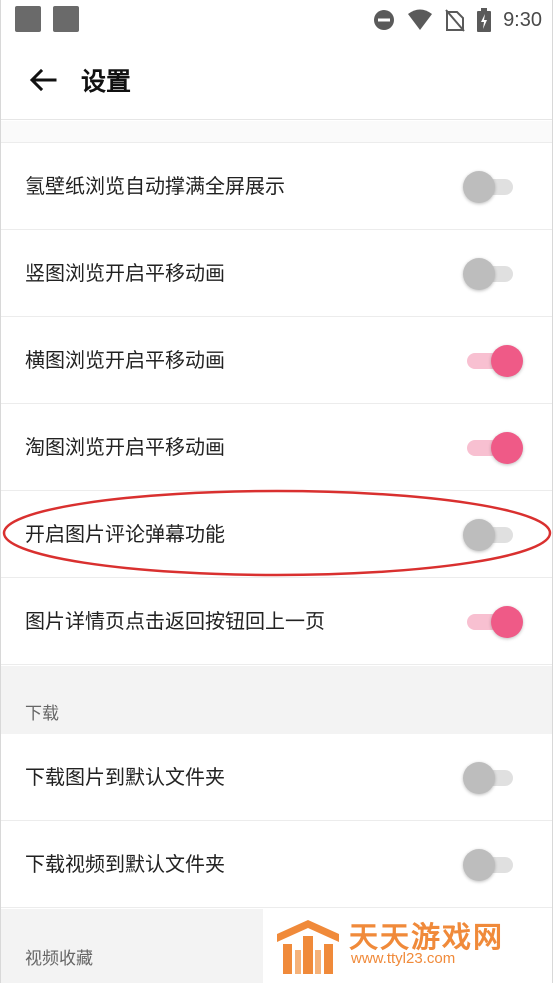 The width and height of the screenshot is (553, 983). I want to click on setting-label: 图片详情页点击返回按钮回上一页, so click(175, 621).